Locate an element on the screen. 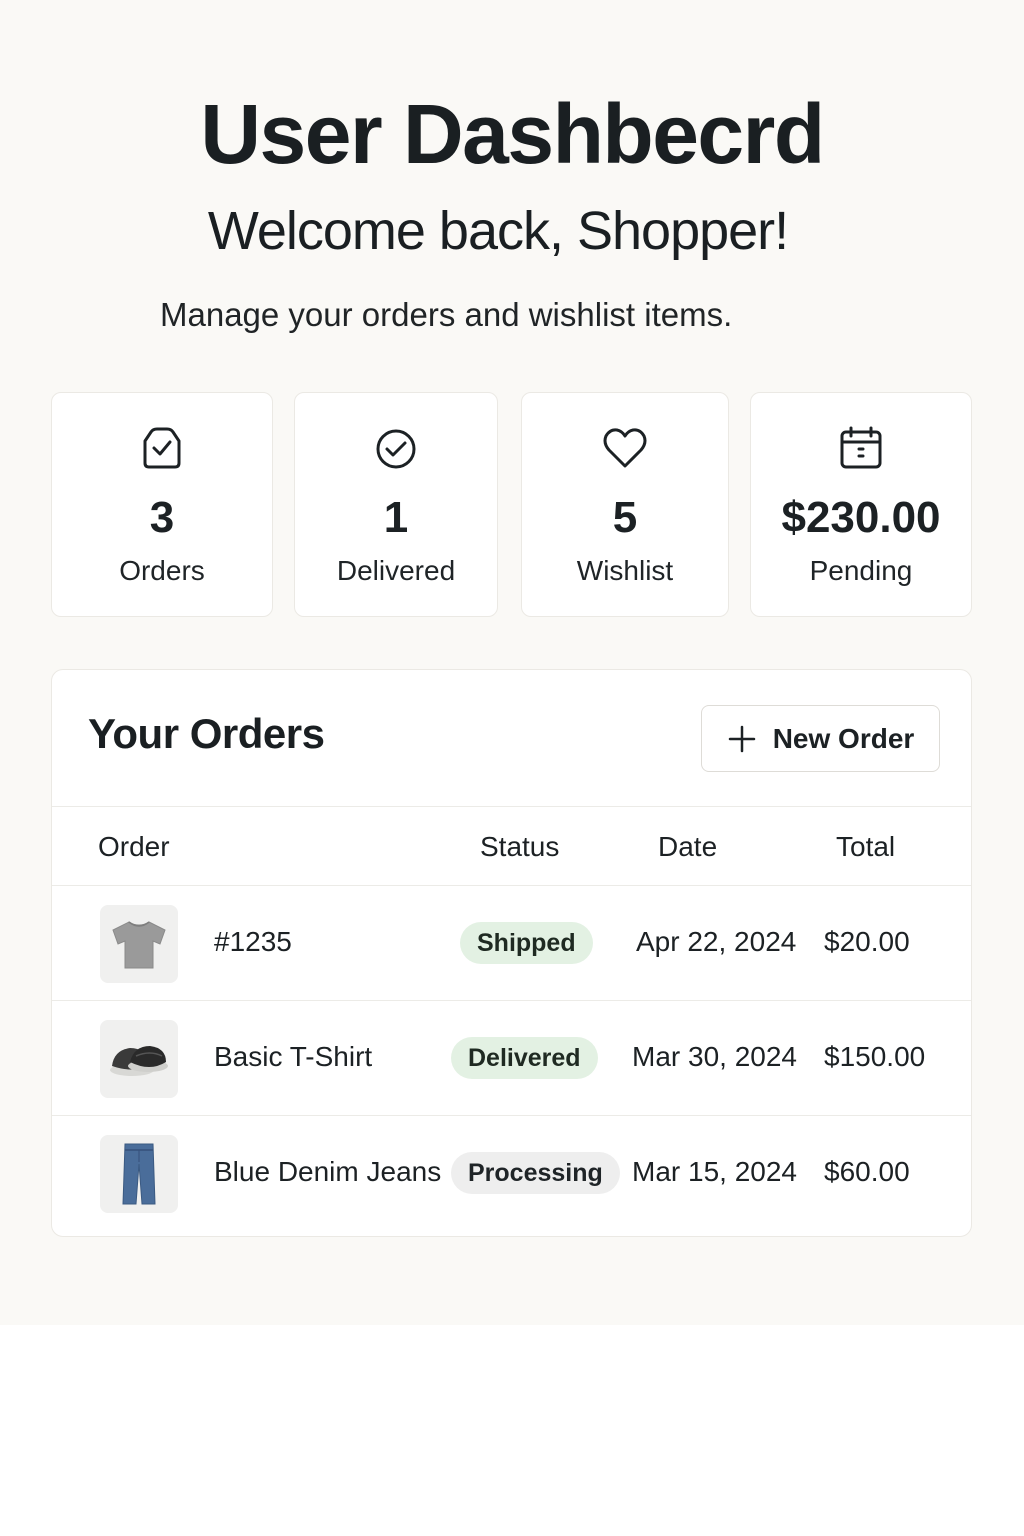 This screenshot has height=1536, width=1024. shopping-bag-check-icon is located at coordinates (162, 448).